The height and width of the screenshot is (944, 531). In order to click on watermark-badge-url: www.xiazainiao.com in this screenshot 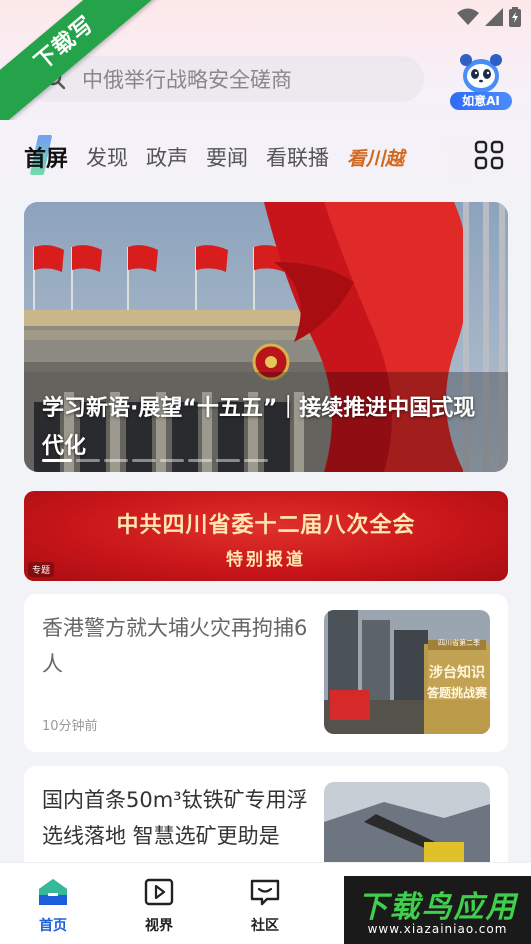, I will do `click(437, 929)`.